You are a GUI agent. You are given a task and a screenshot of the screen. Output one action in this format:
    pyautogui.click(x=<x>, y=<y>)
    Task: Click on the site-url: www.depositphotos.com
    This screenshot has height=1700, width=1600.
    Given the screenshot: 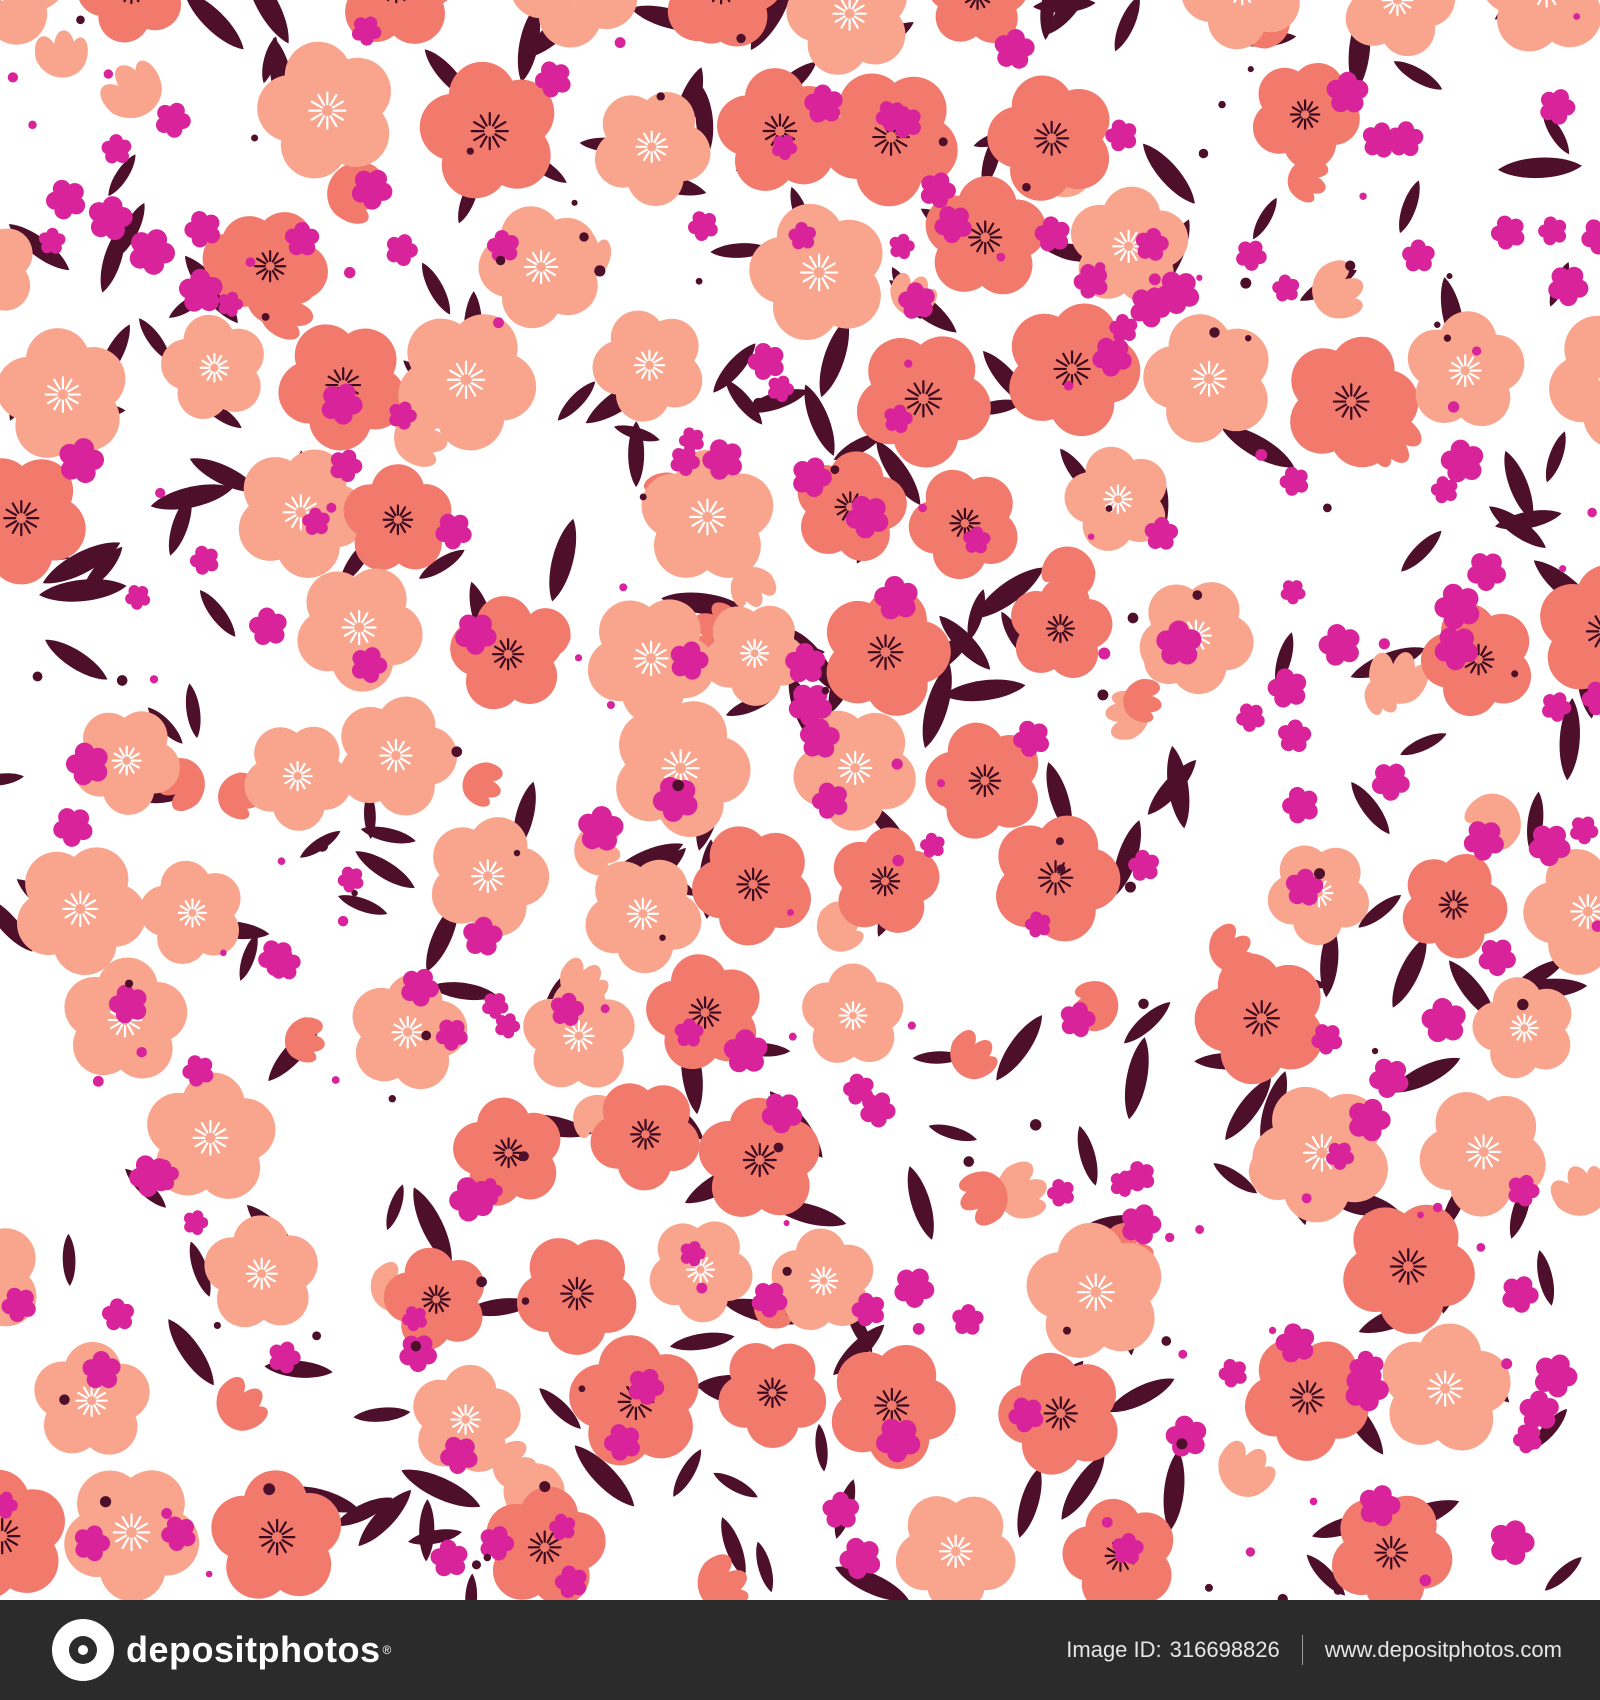 What is the action you would take?
    pyautogui.click(x=1443, y=1649)
    